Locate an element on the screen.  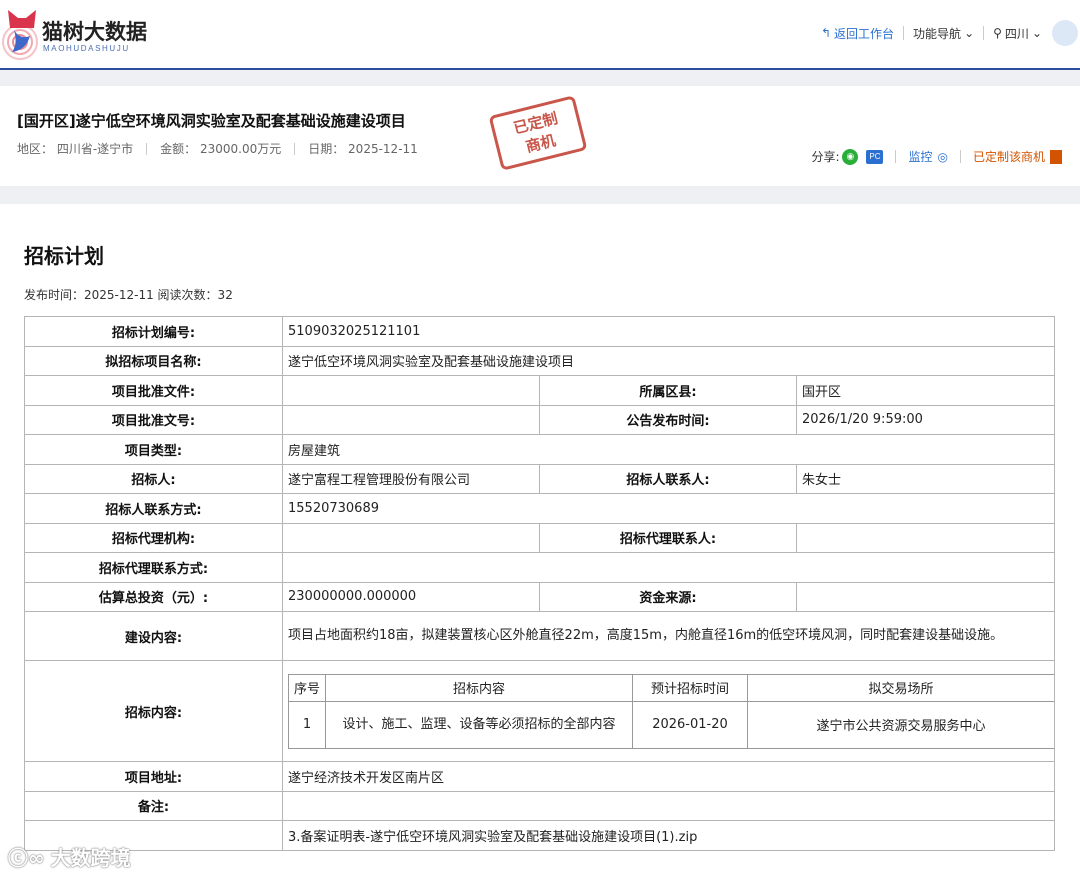
share-label: 分享: is located at coordinates (825, 157).